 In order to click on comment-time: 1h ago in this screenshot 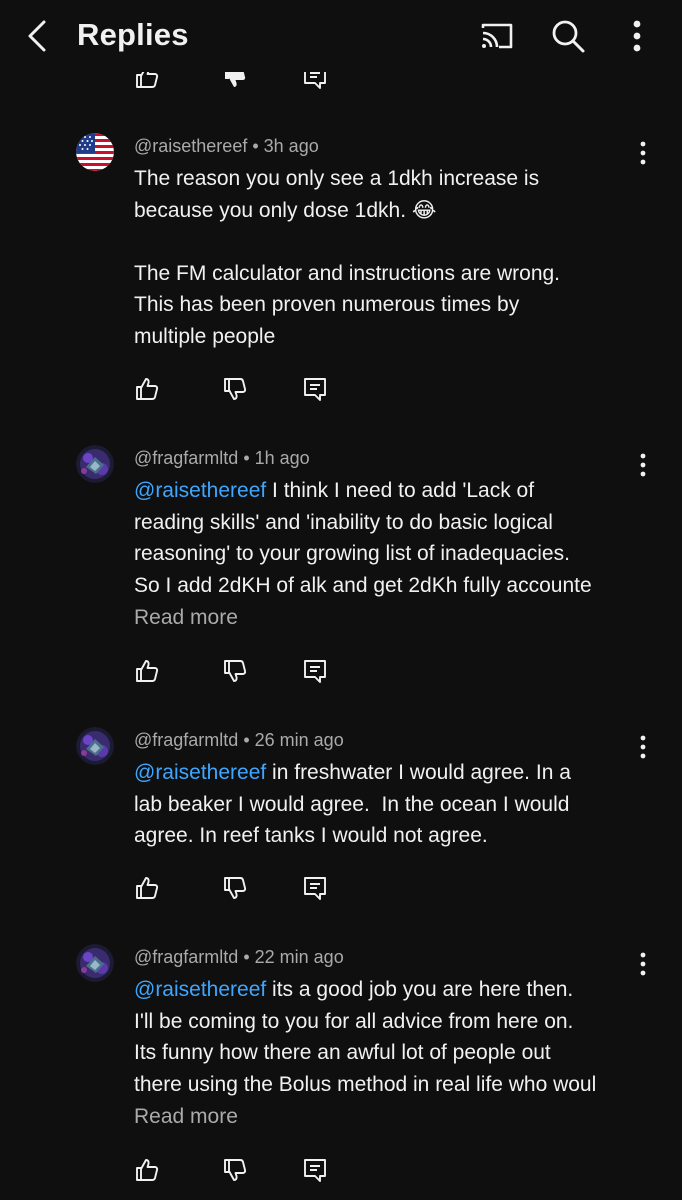, I will do `click(282, 458)`.